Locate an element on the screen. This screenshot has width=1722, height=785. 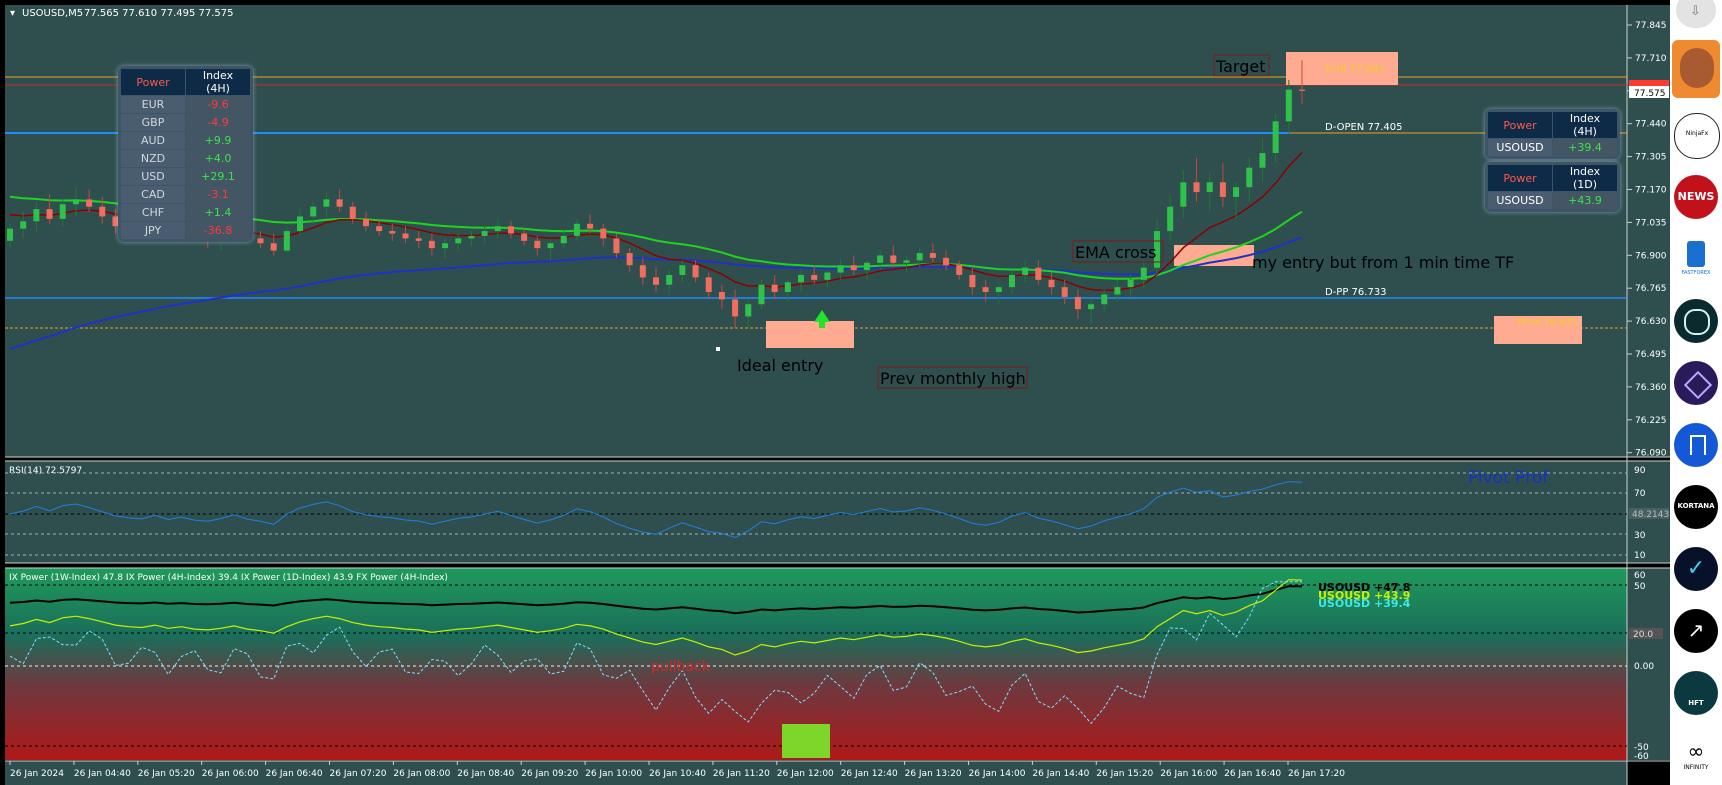
power-row: EUR -9.6 is located at coordinates (185, 104).